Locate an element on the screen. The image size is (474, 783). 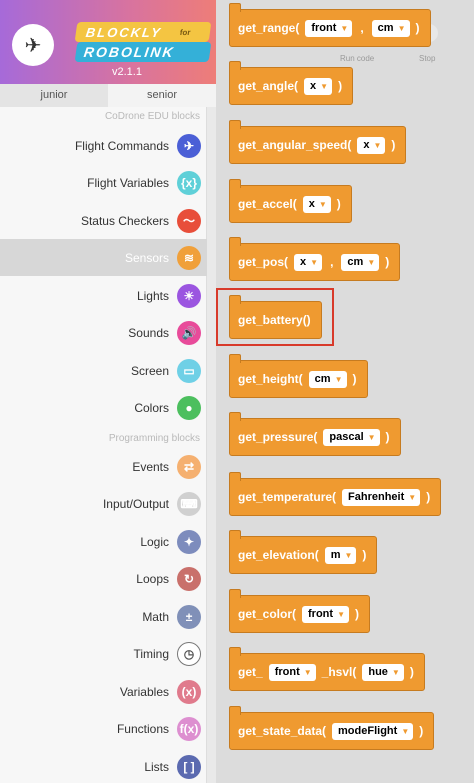
param-dropdown: modeFlight ▼ is located at coordinates (373, 731).